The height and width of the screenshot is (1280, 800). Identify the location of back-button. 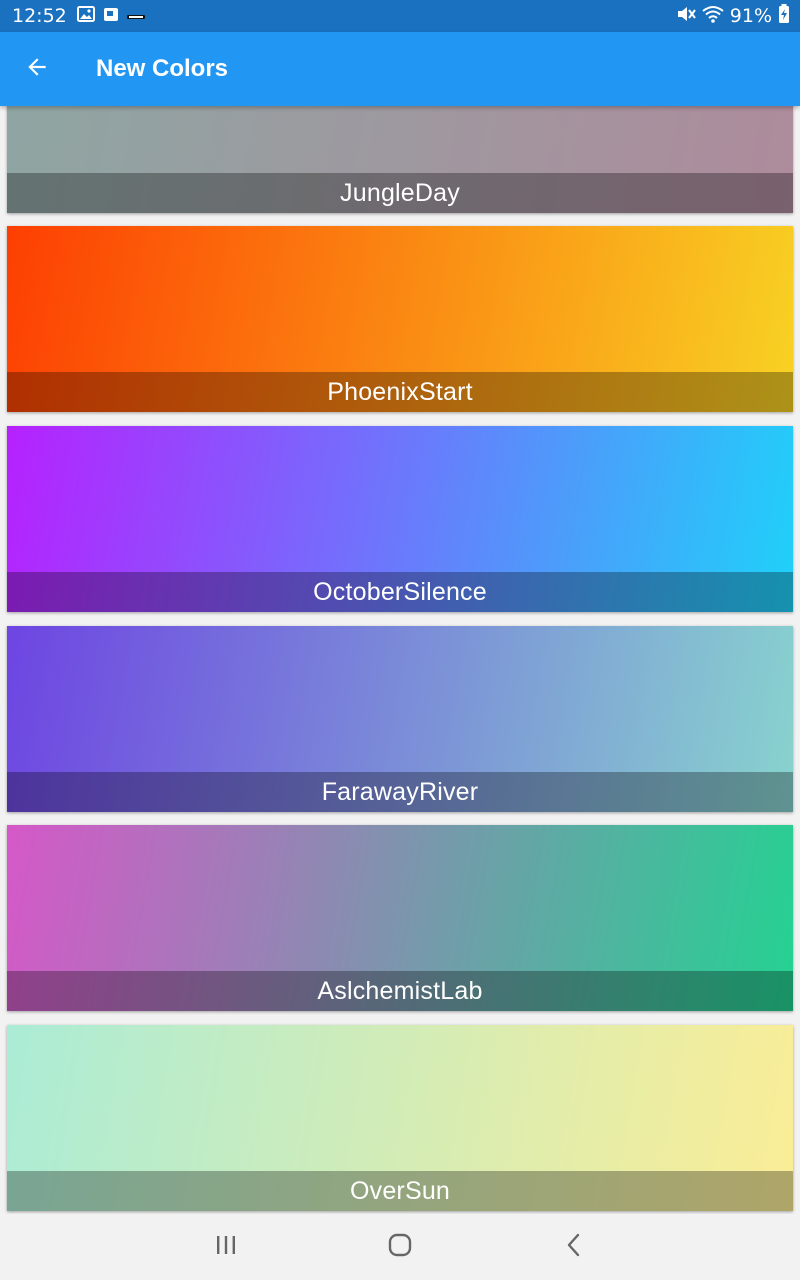
(37, 69).